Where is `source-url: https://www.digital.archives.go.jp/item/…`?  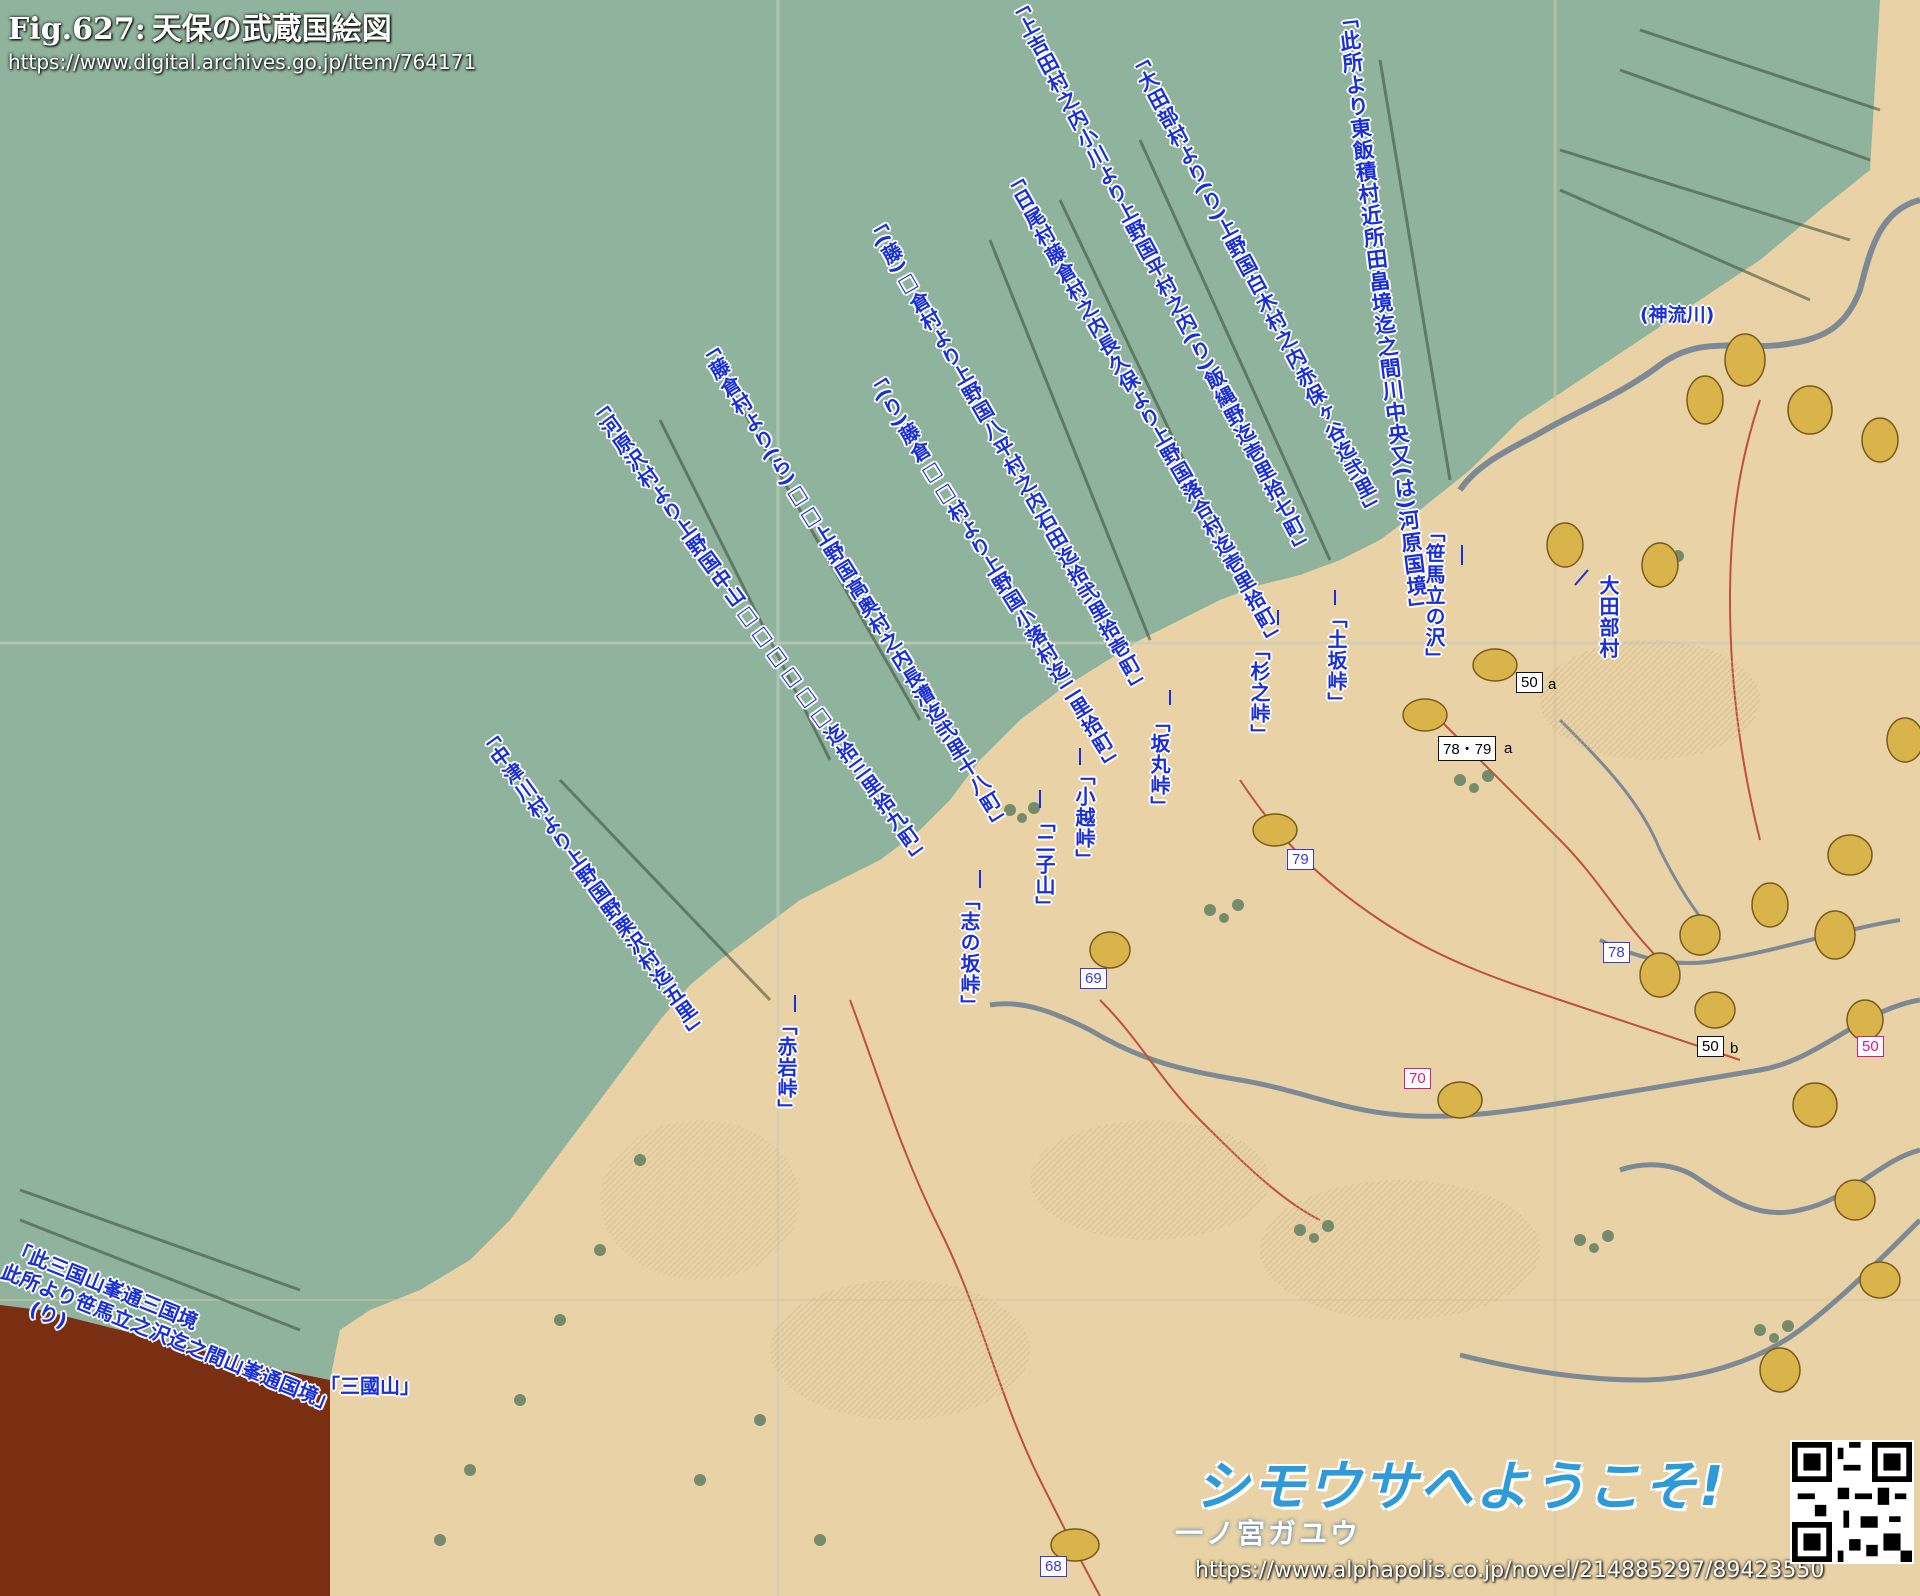
source-url: https://www.digital.archives.go.jp/item/… is located at coordinates (242, 62).